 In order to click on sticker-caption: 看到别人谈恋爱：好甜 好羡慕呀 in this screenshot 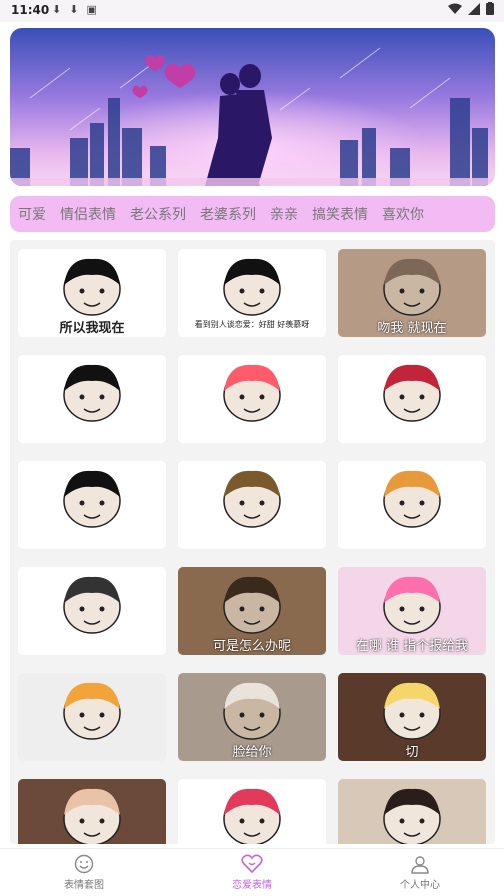, I will do `click(252, 324)`.